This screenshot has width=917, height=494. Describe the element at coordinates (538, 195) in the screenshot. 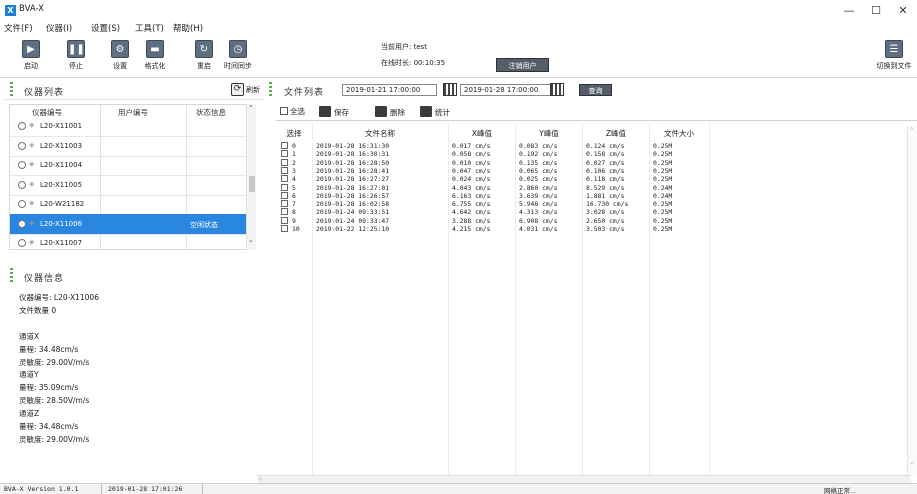

I see `file-cell: 3.639 cm/s` at that location.